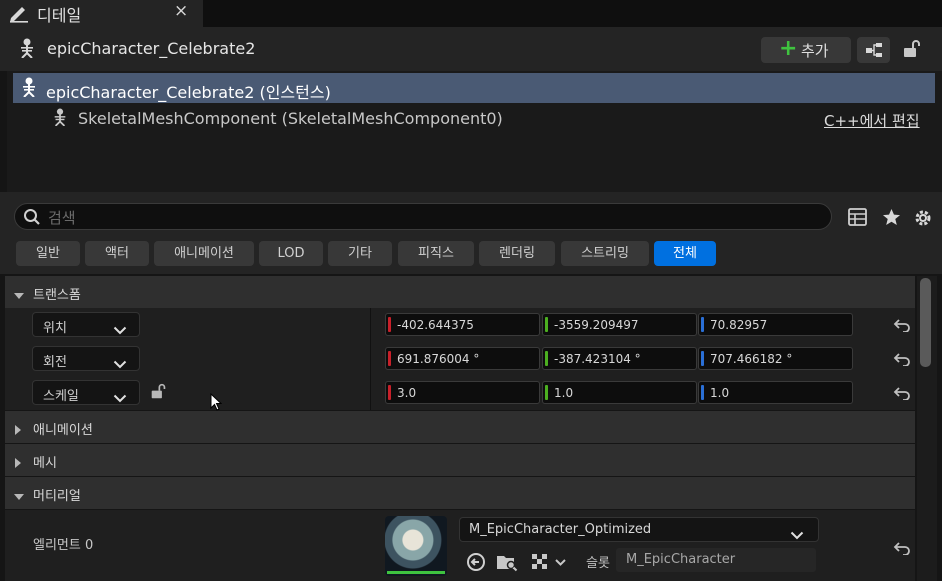 The image size is (942, 581). Describe the element at coordinates (216, 403) in the screenshot. I see `mouse-cursor-icon` at that location.